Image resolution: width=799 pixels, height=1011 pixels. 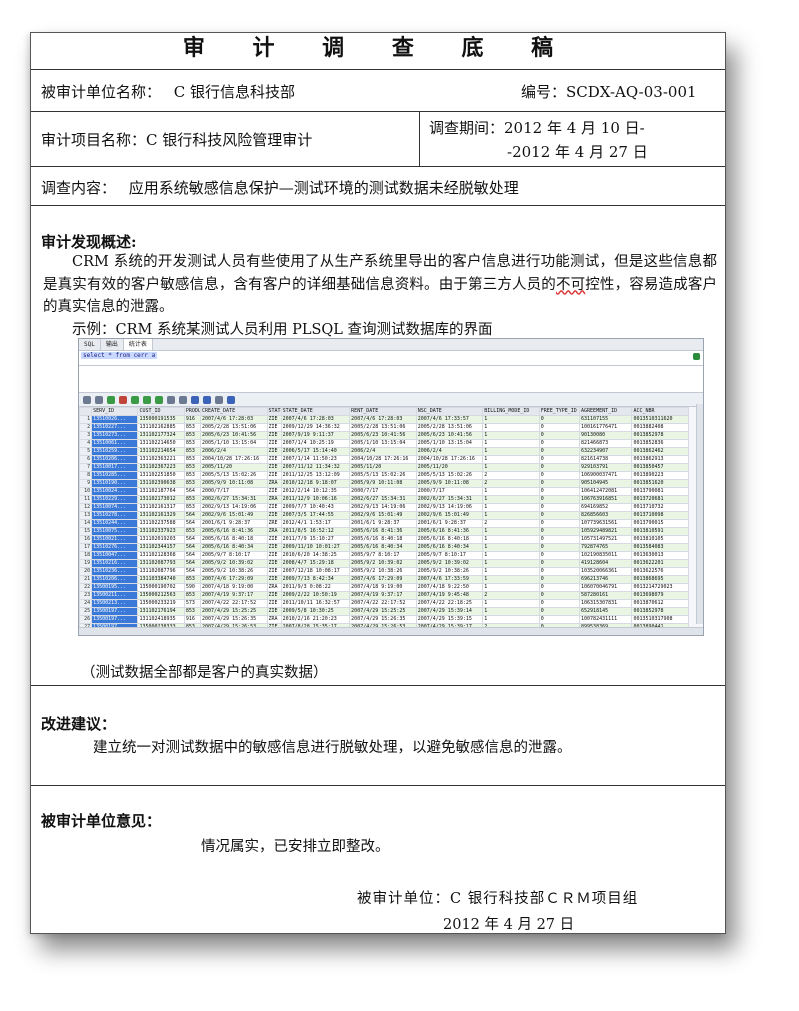 I want to click on grid-column-header: PRODUCT_ID, so click(x=192, y=411).